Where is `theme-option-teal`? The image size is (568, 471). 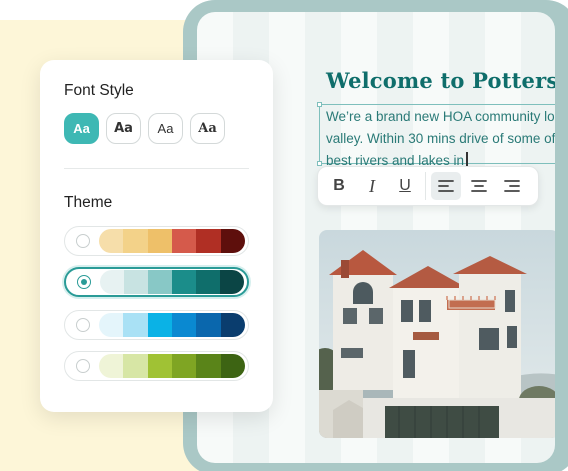 theme-option-teal is located at coordinates (156, 282).